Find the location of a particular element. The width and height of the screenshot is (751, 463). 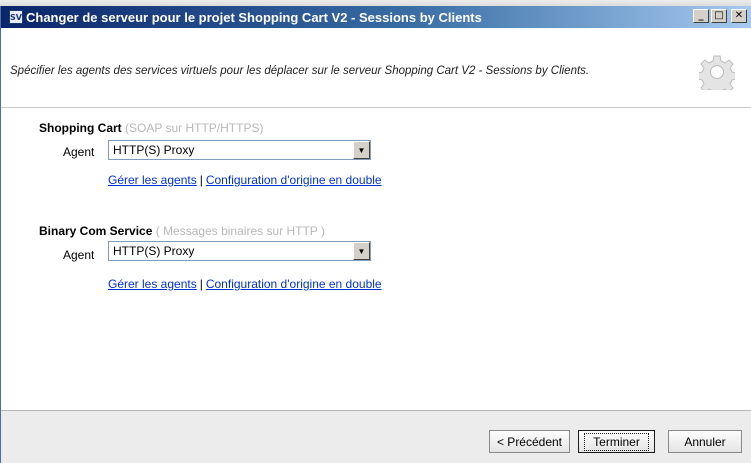

section-title-shopping-cart: Shopping Cart (SOAP sur HTTP/HTTPS) is located at coordinates (151, 128).